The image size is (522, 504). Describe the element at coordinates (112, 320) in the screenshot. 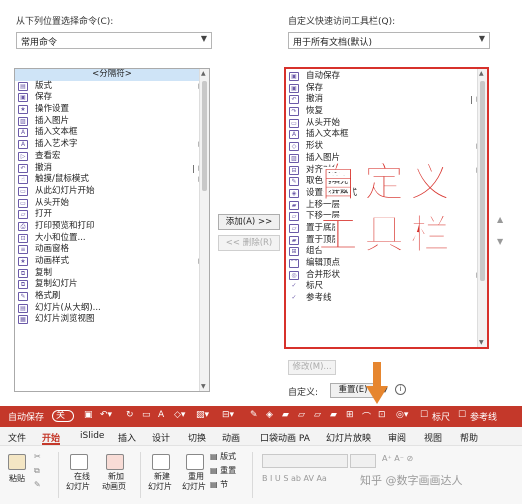

I see `list-item: ▦ 幻灯片浏览视图` at that location.